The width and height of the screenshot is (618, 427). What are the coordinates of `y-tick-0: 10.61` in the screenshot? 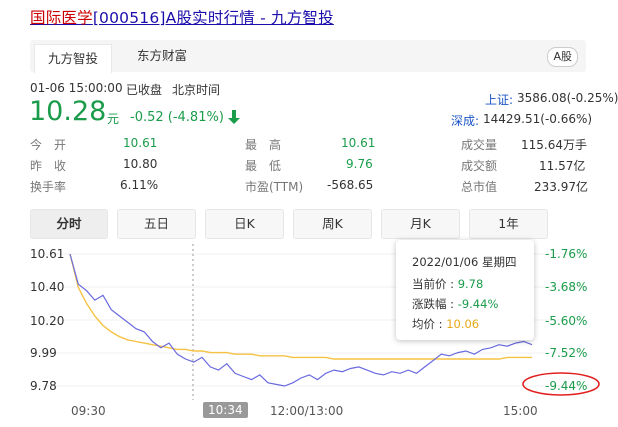 It's located at (47, 254).